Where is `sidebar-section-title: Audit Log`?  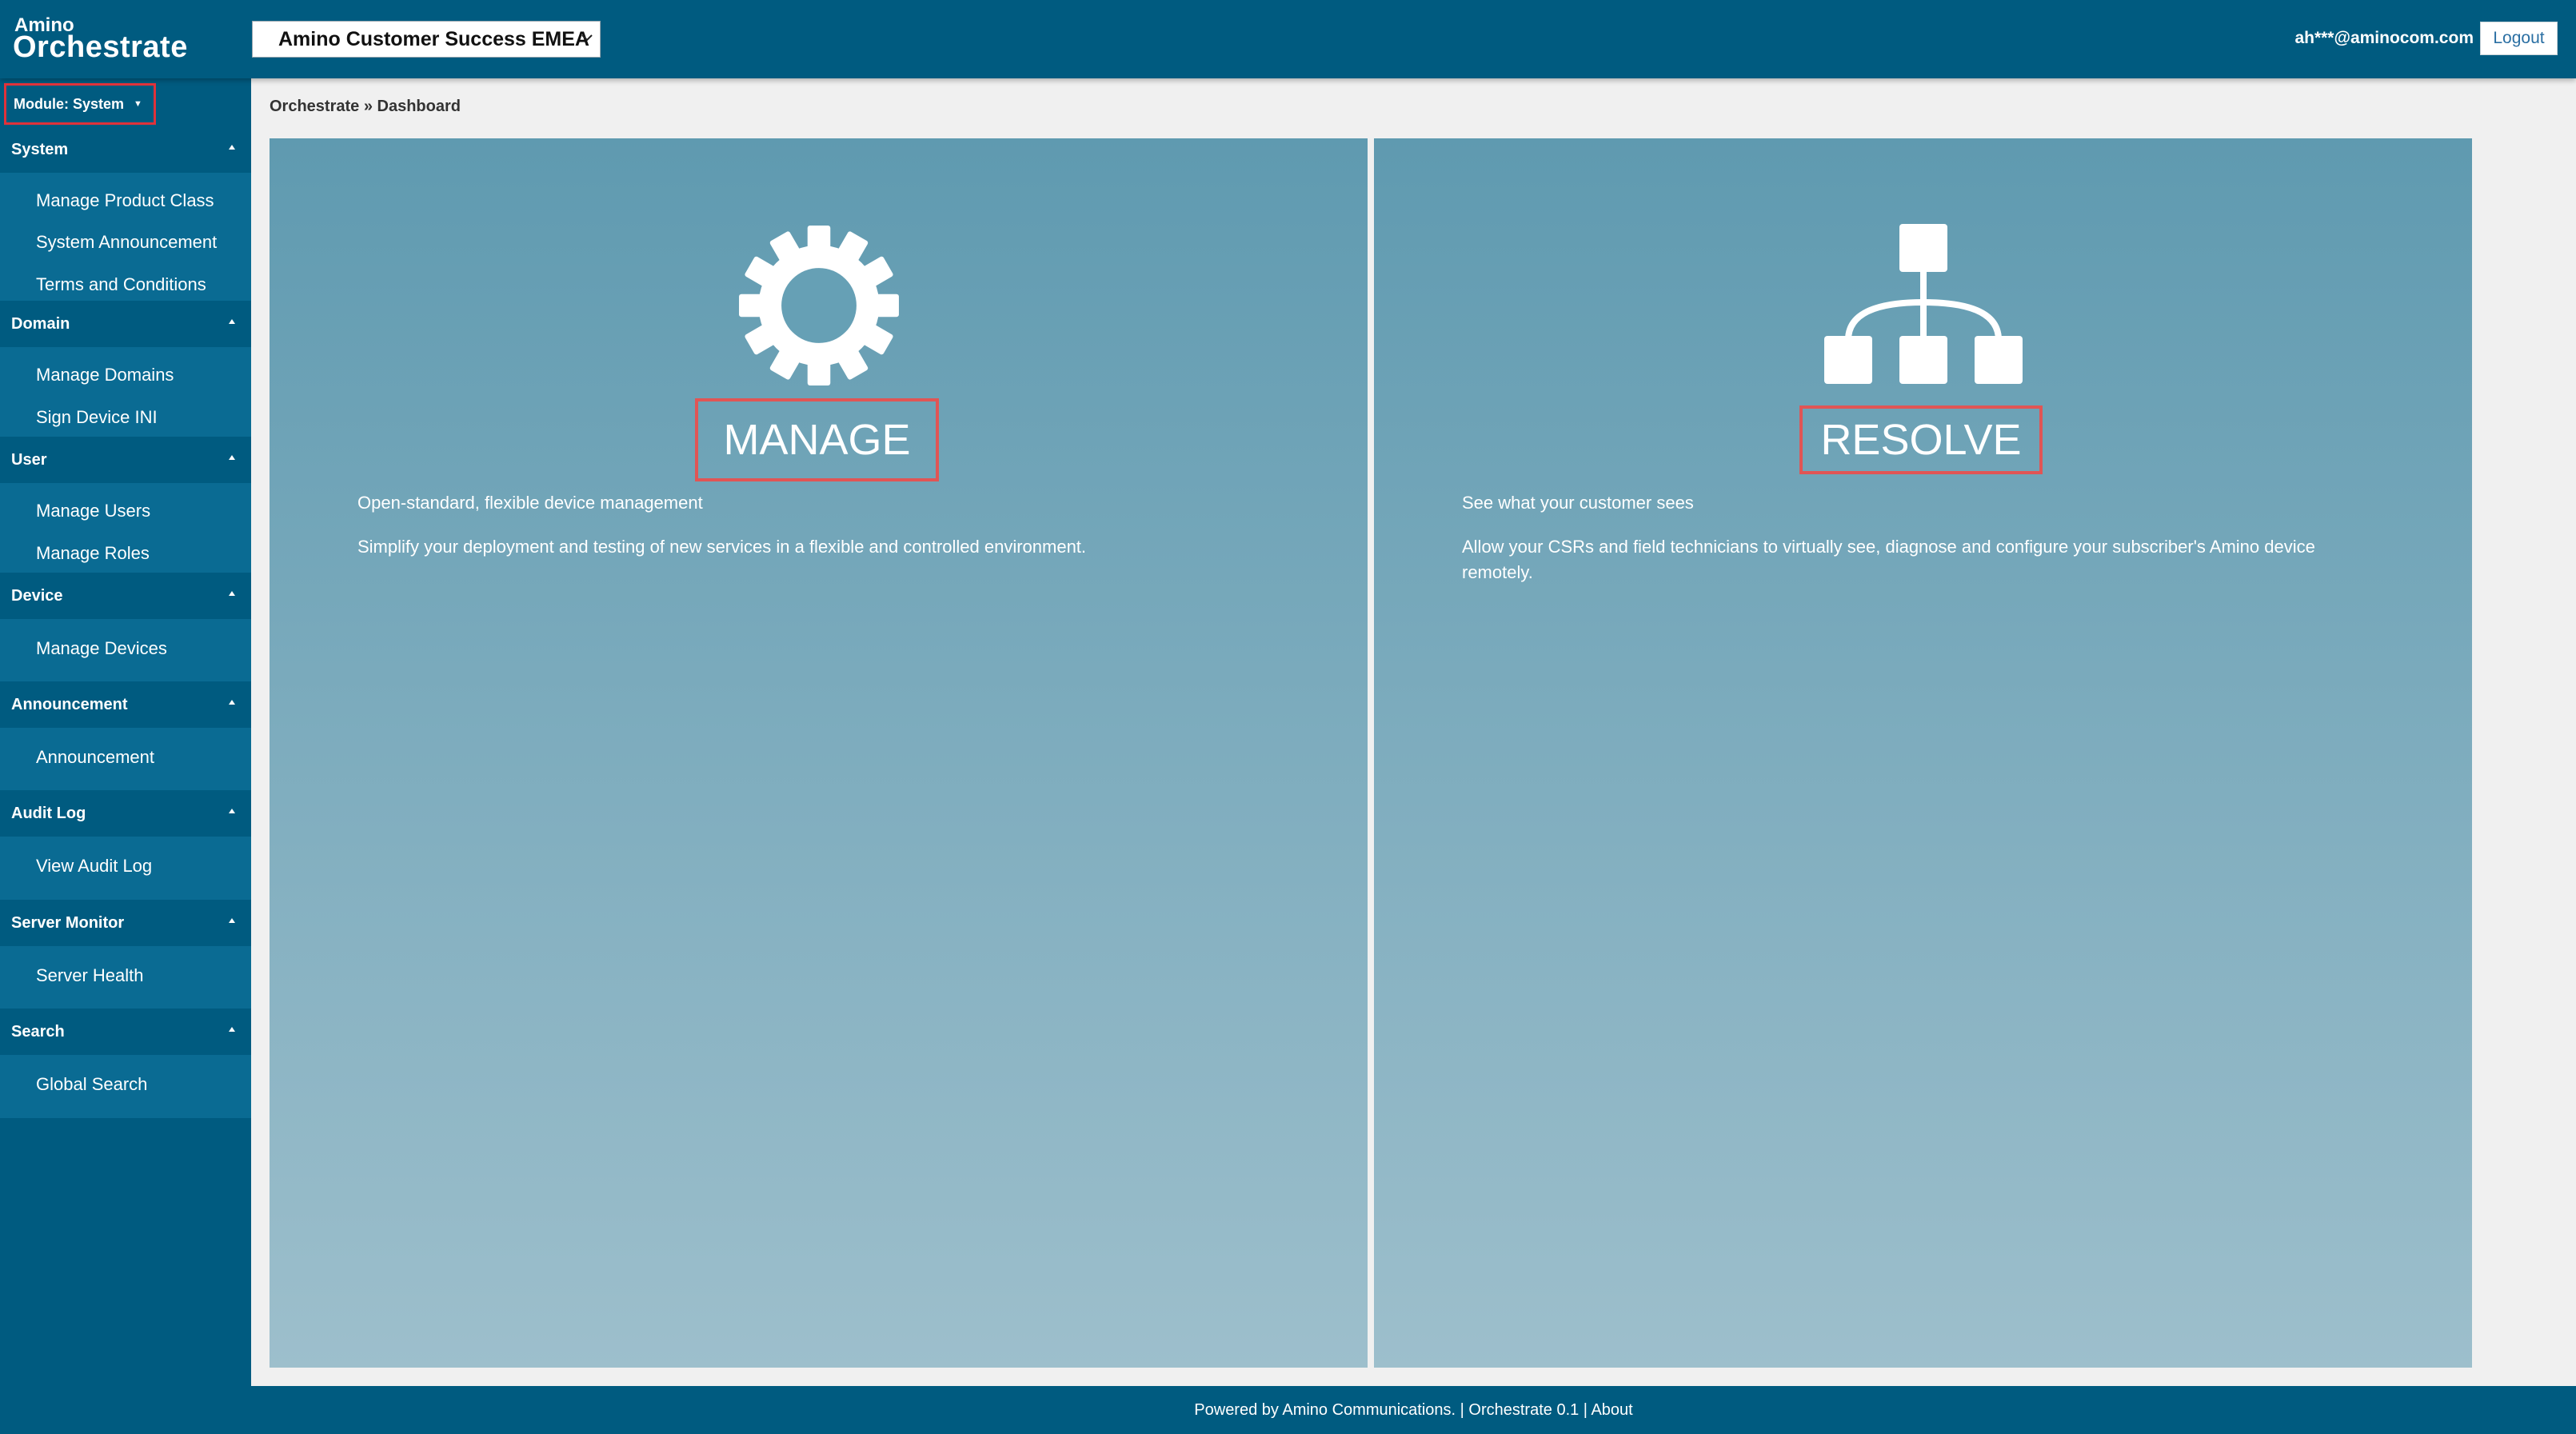
sidebar-section-title: Audit Log is located at coordinates (48, 813).